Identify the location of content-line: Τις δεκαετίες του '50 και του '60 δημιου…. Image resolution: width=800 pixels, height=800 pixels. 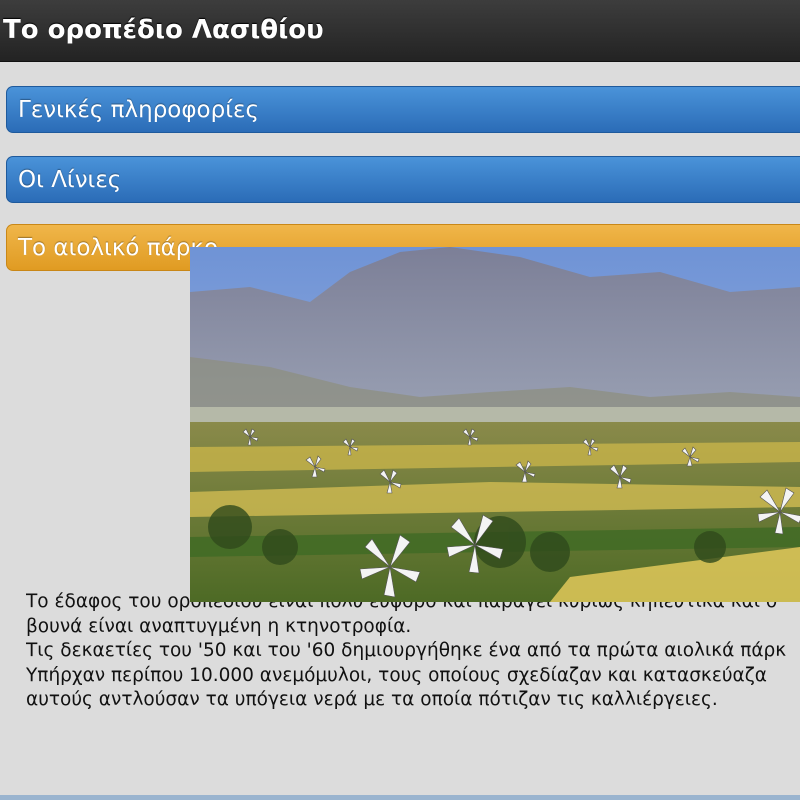
(406, 650).